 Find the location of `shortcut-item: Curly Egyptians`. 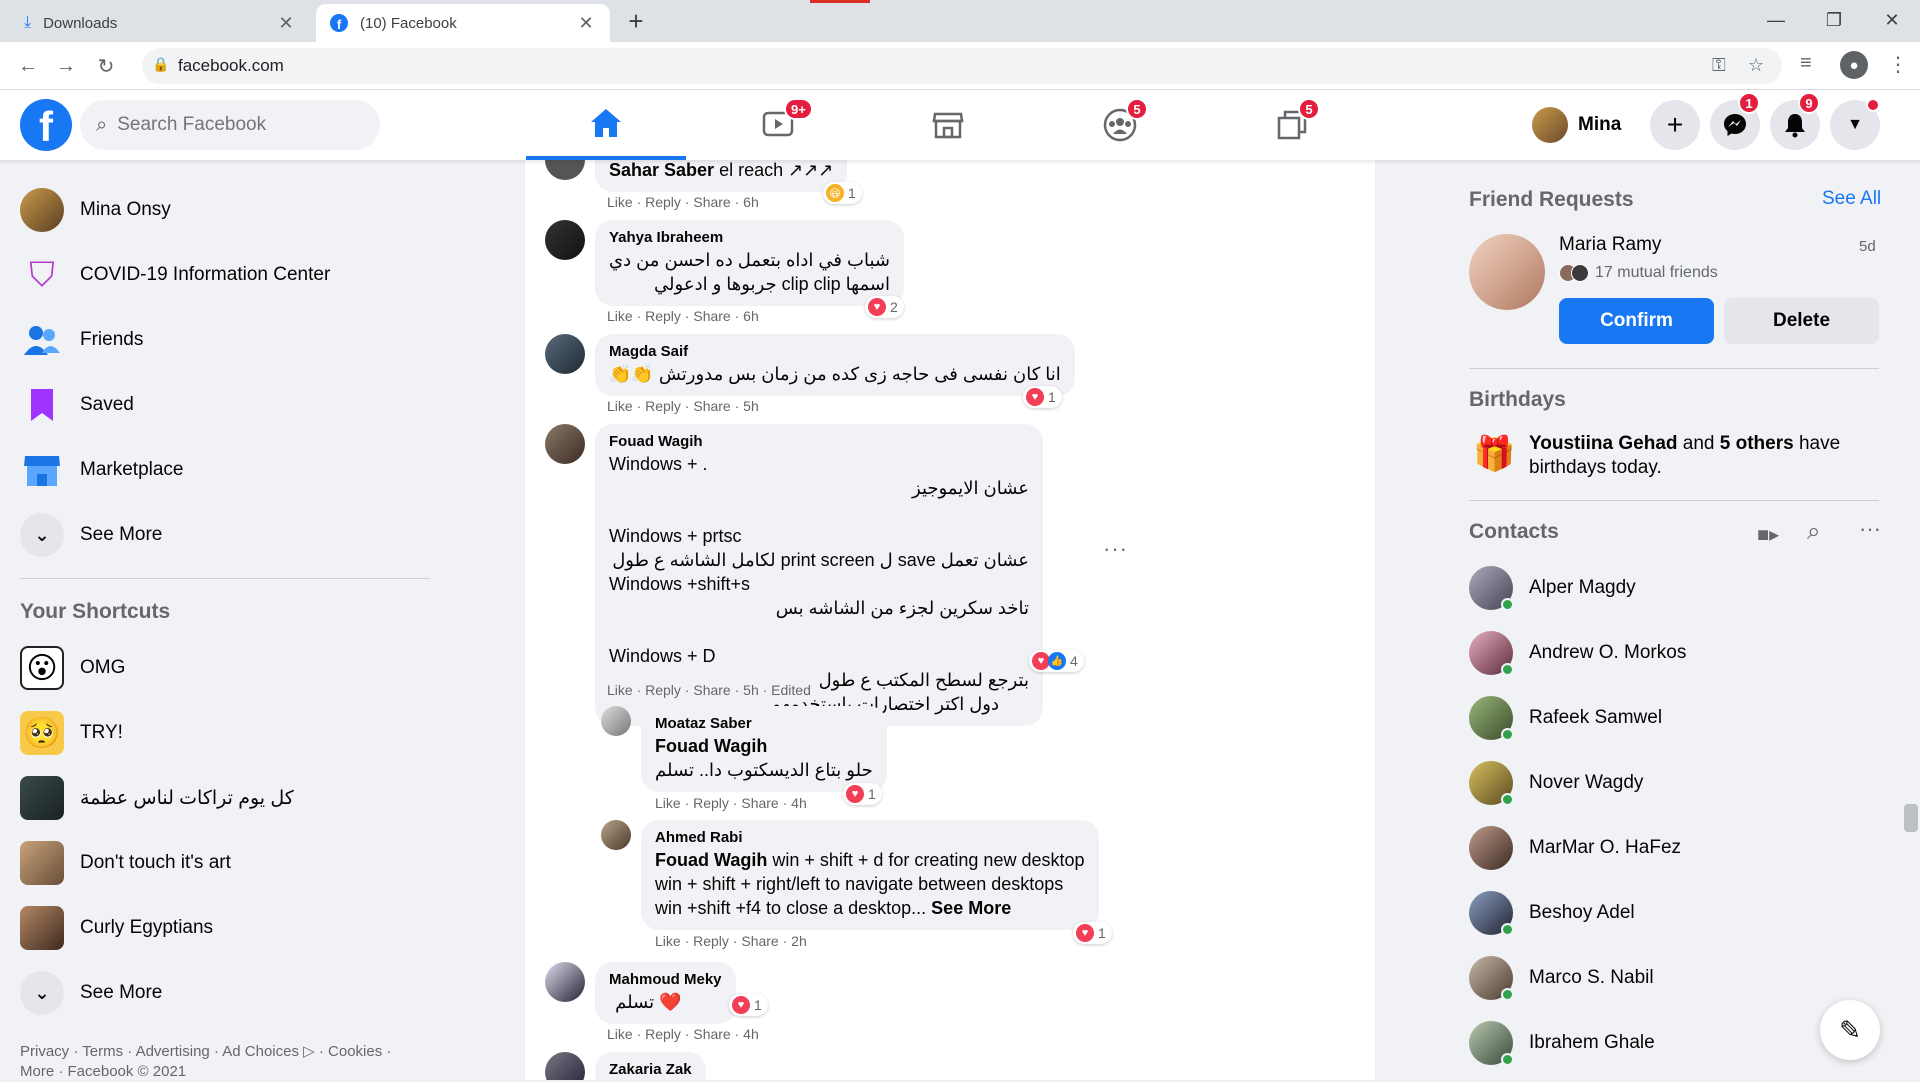

shortcut-item: Curly Egyptians is located at coordinates (116, 928).